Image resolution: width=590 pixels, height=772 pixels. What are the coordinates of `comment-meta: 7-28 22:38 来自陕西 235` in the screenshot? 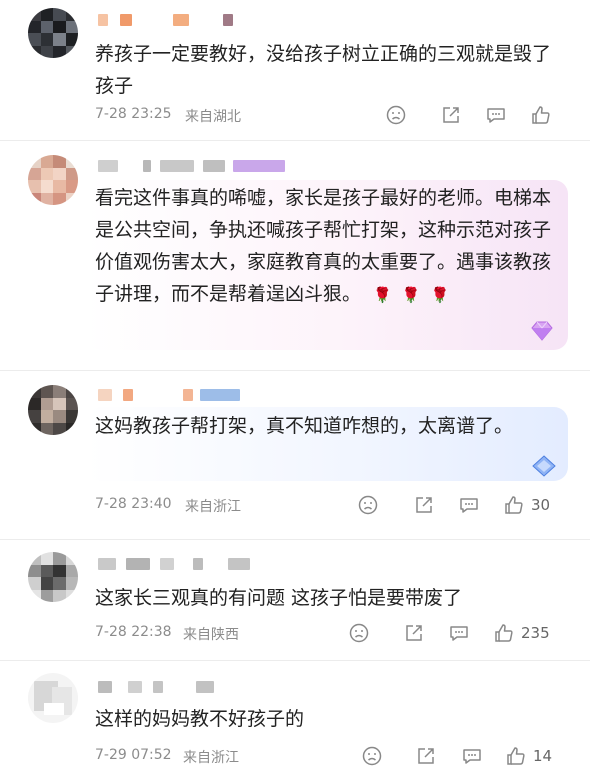 It's located at (323, 634).